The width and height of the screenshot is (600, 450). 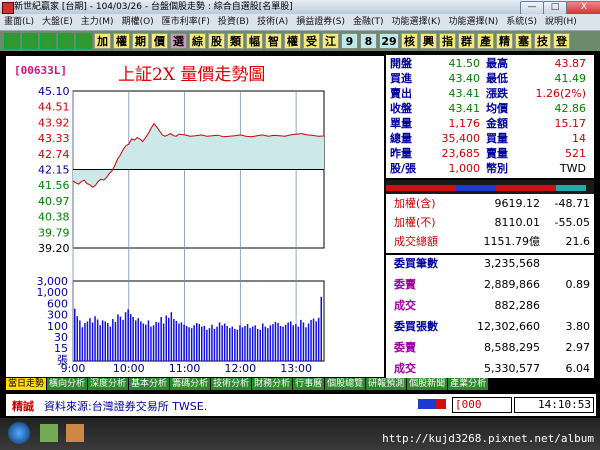 What do you see at coordinates (504, 41) in the screenshot?
I see `toolbar-button-21: 精` at bounding box center [504, 41].